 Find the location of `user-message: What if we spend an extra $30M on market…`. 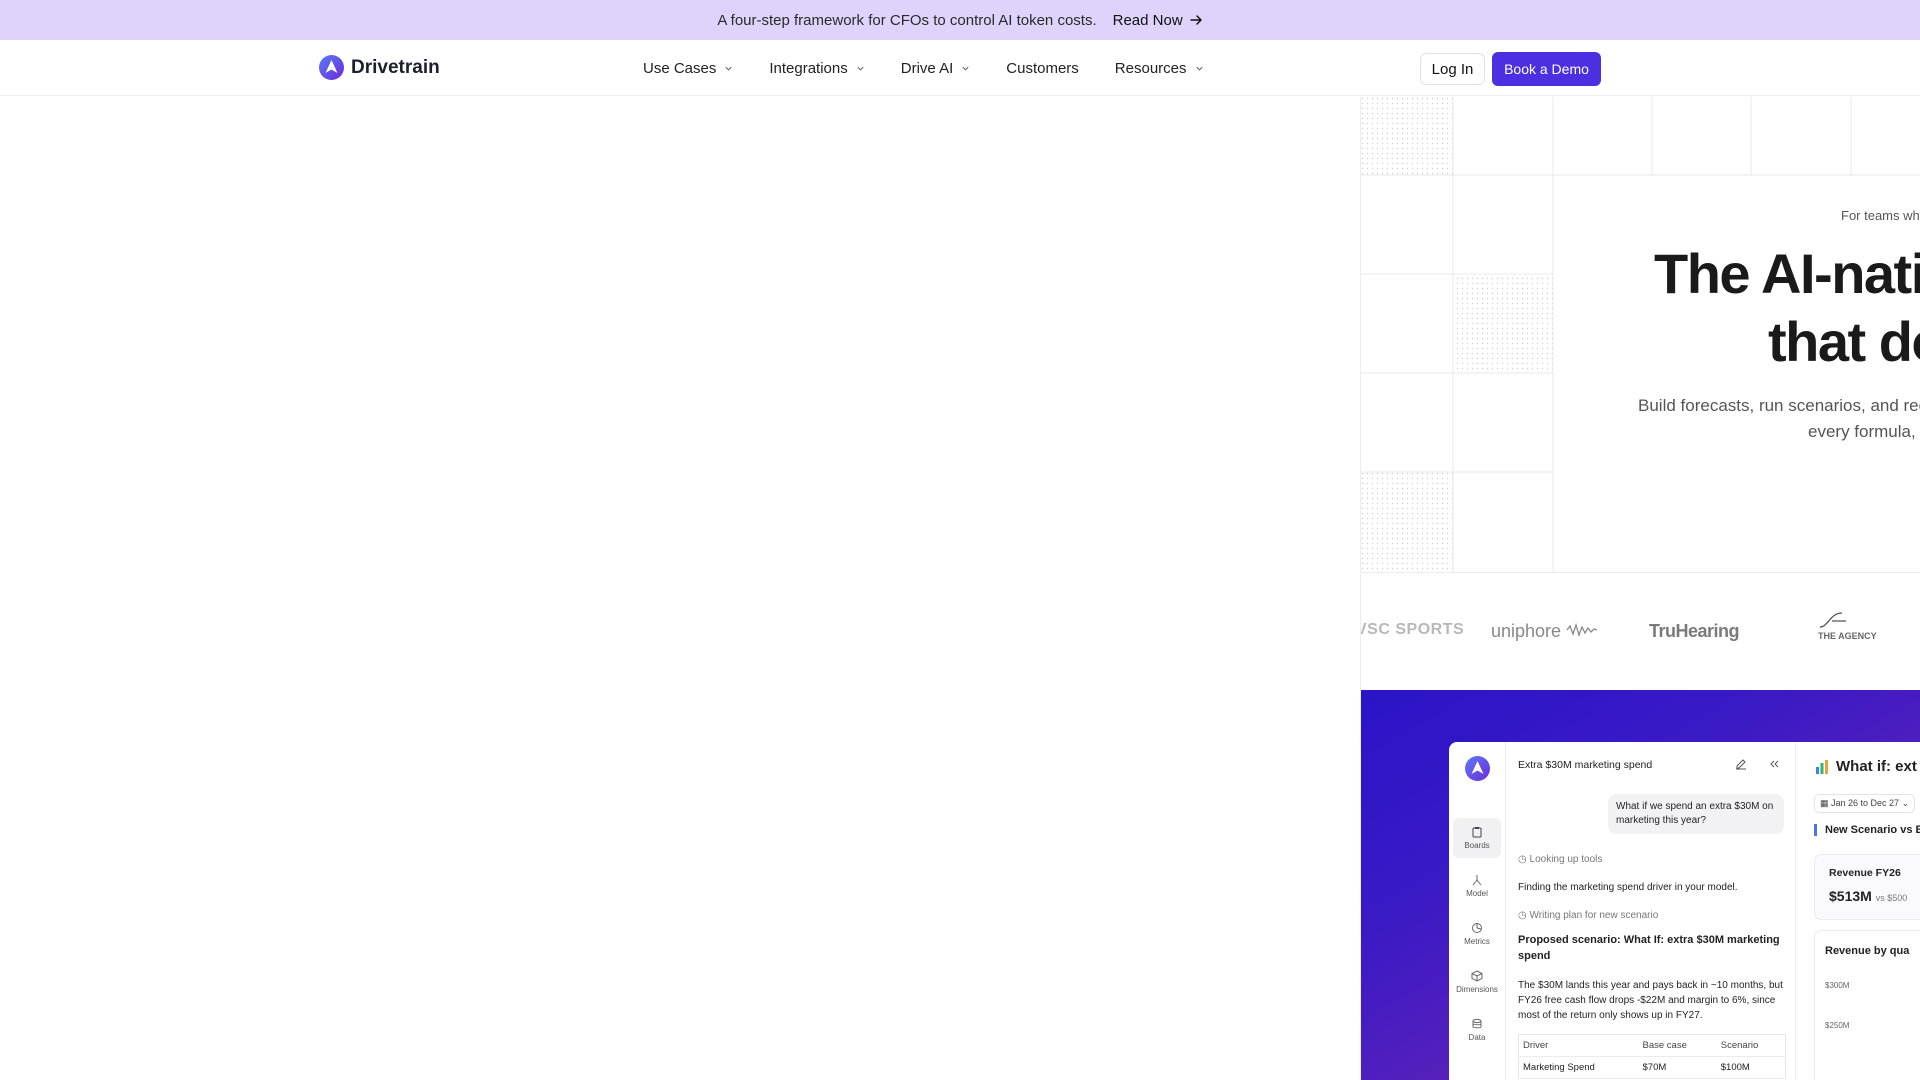

user-message: What if we spend an extra $30M on market… is located at coordinates (1696, 814).